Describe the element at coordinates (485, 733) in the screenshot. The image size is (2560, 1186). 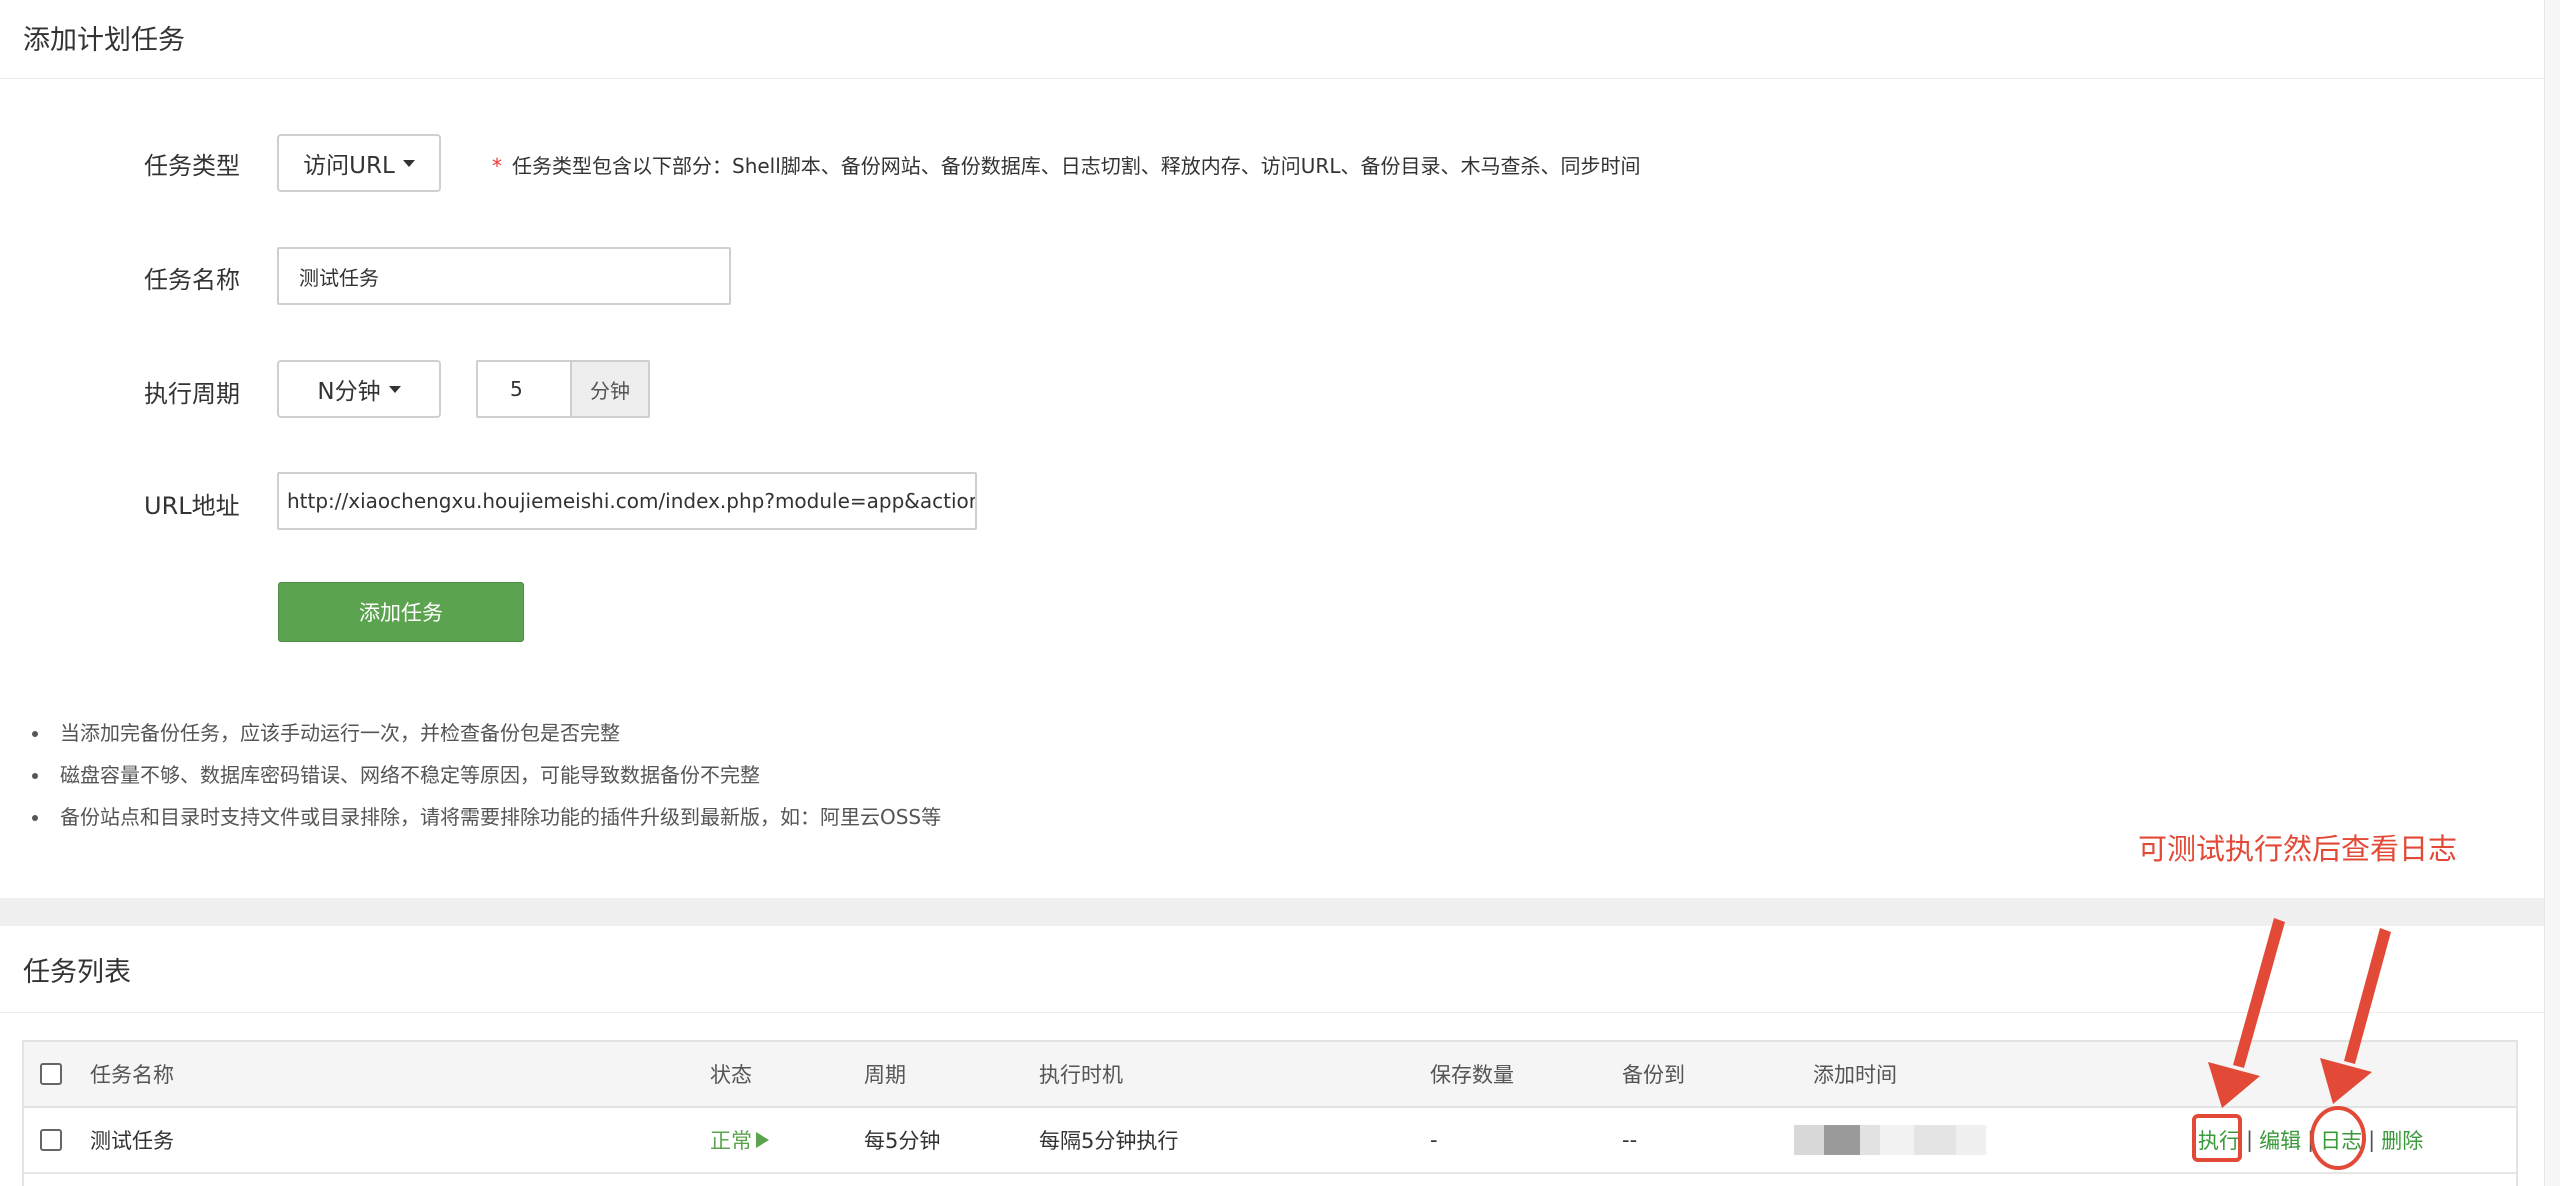
I see `tip-item: 当添加完备份任务，应该手动运行一次，并检查备份包是否完整` at that location.